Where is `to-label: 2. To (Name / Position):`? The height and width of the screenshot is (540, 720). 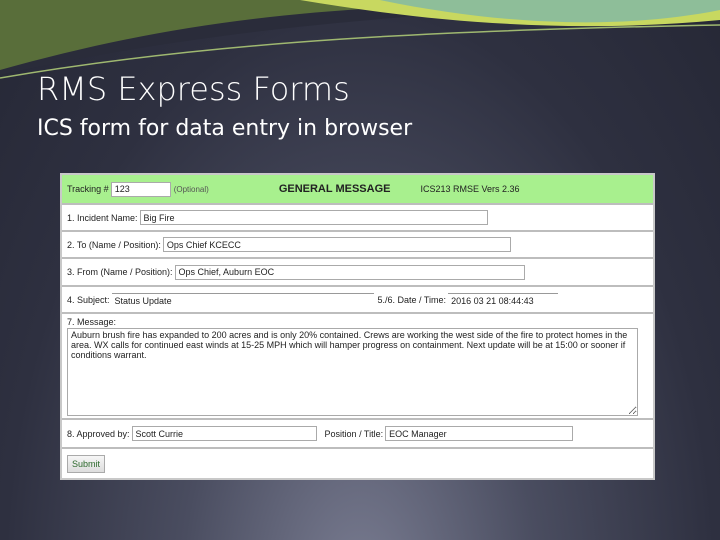 to-label: 2. To (Name / Position): is located at coordinates (114, 244).